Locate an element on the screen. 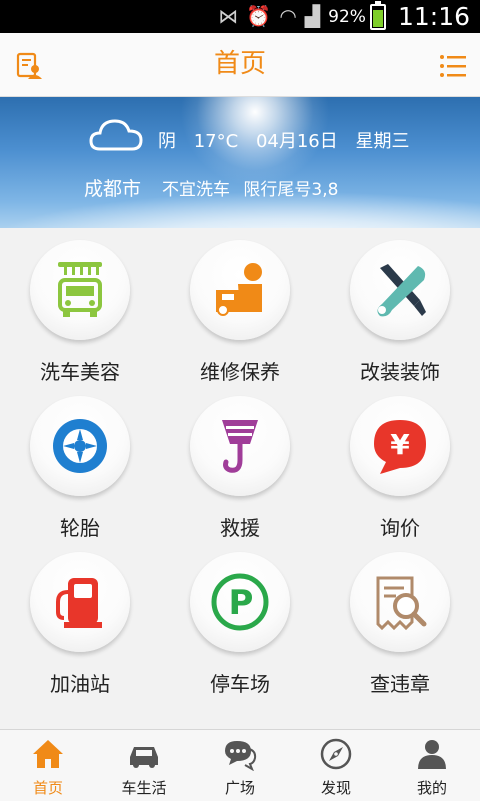  bluetooth-muted-icon: ⋈ is located at coordinates (228, 16).